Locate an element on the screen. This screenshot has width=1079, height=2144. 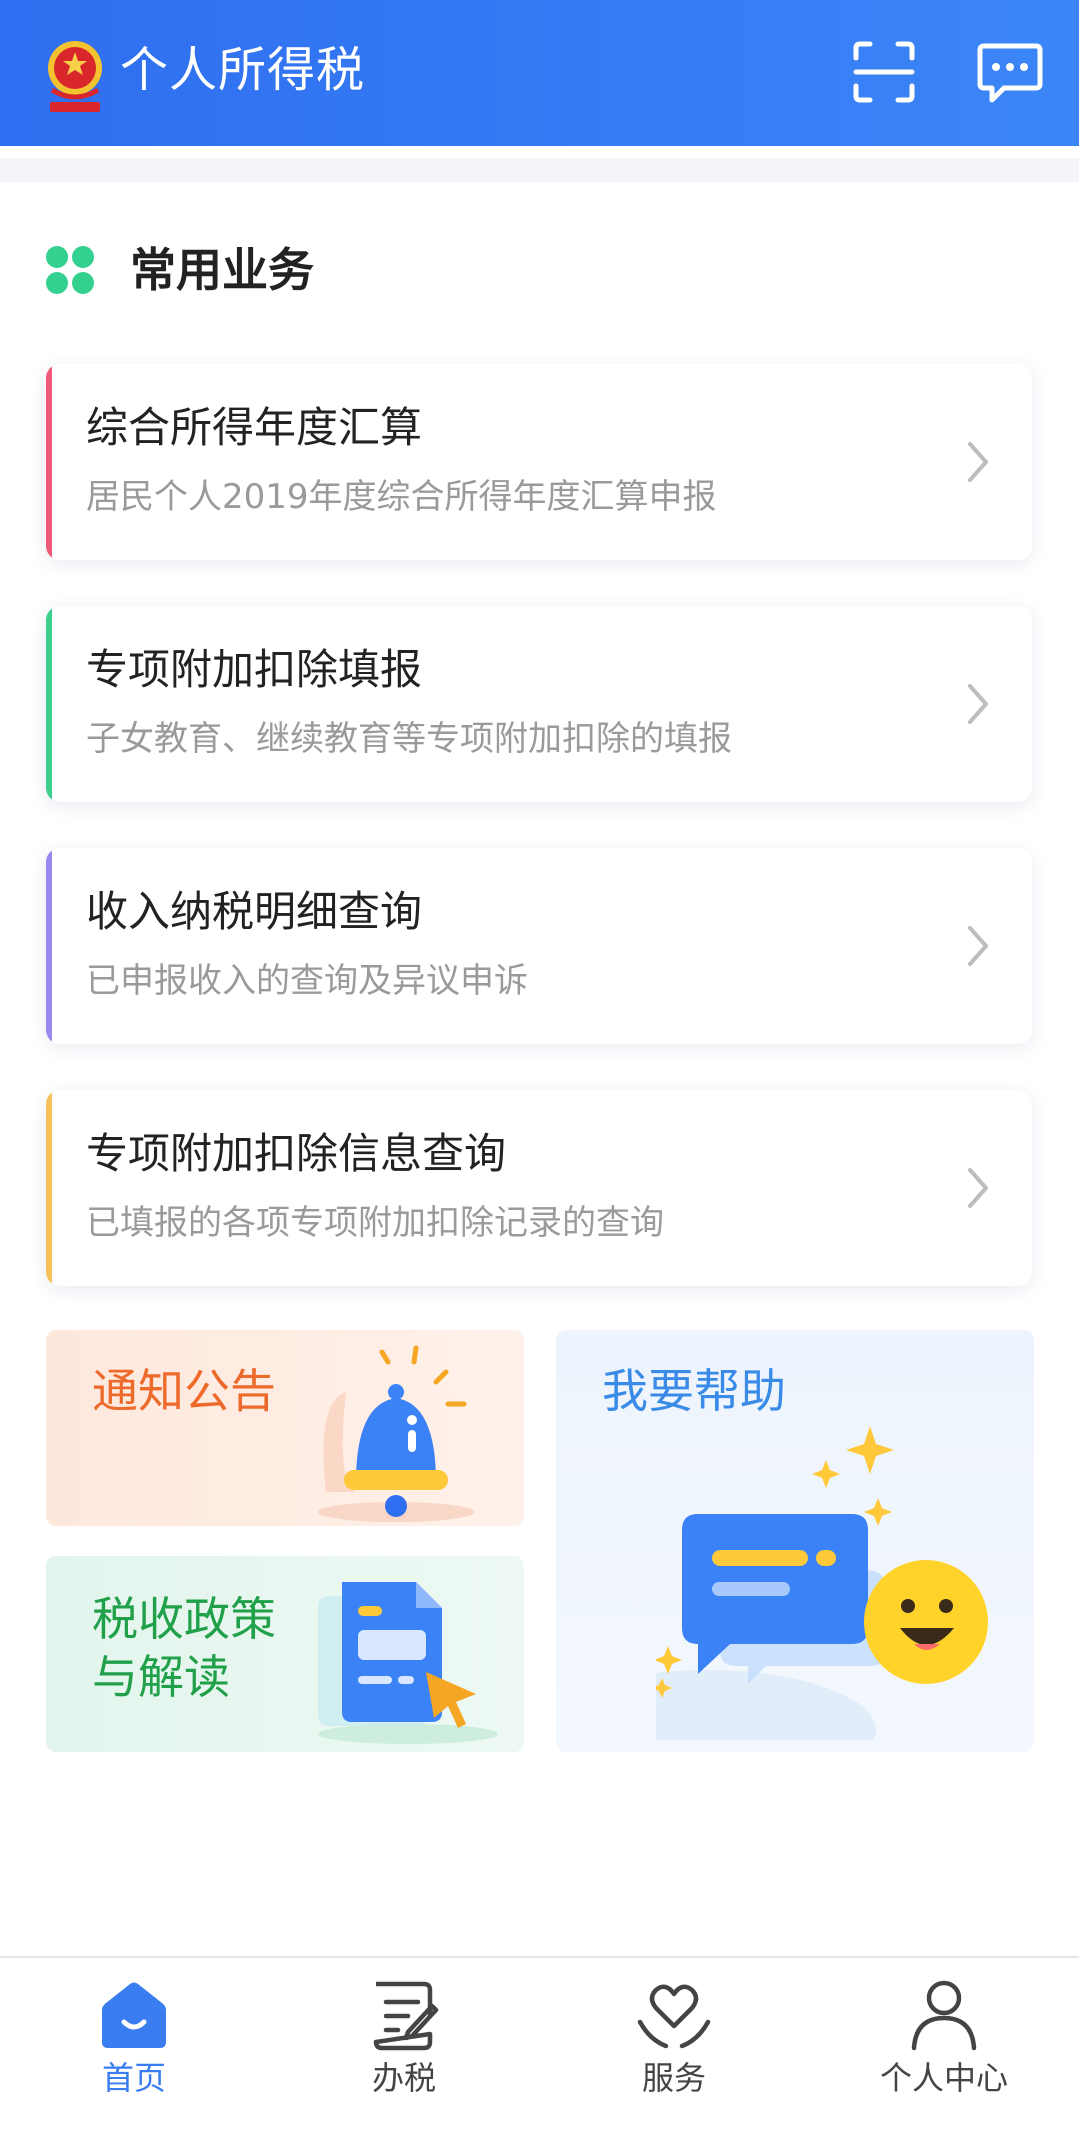
scan-icon is located at coordinates (884, 72).